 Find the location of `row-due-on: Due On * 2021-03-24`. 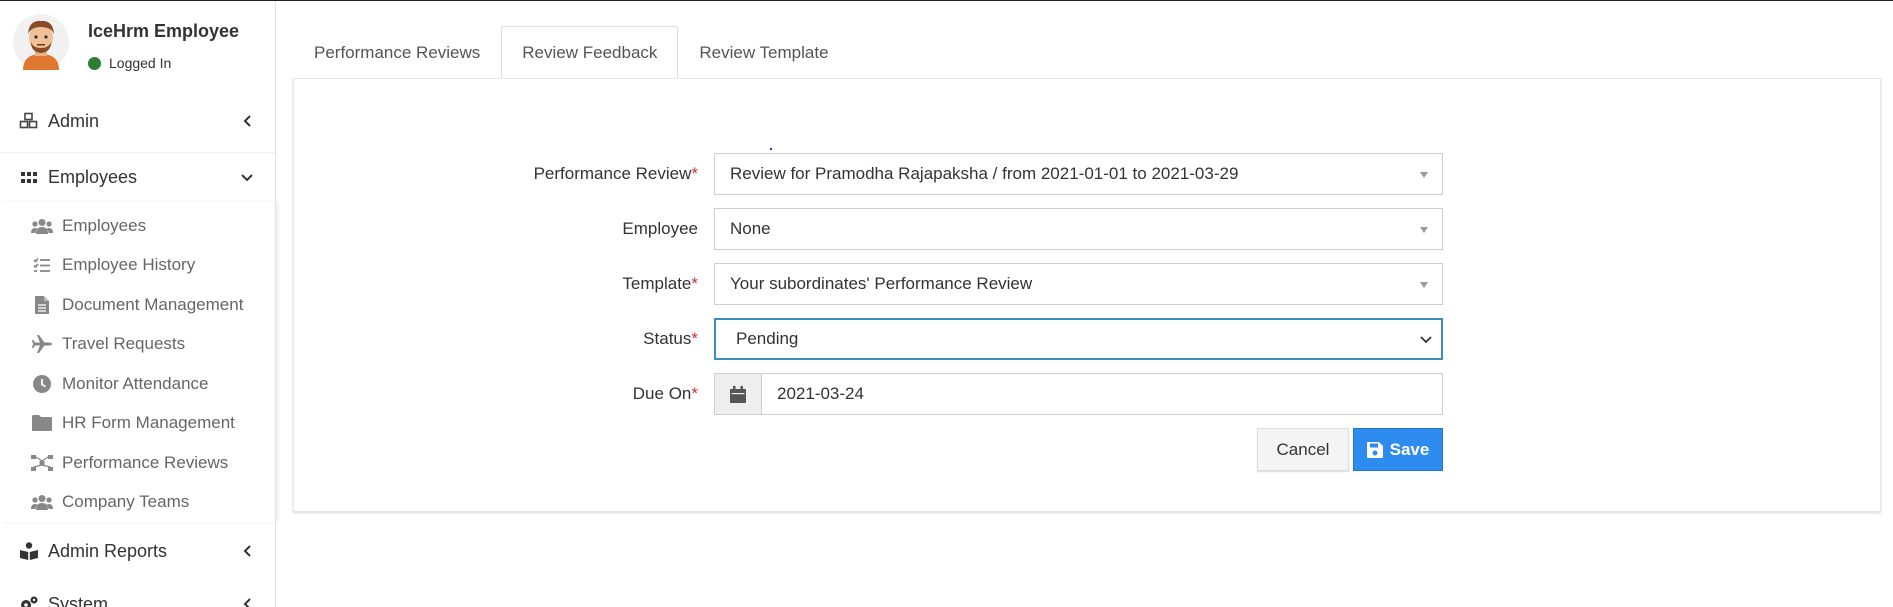

row-due-on: Due On * 2021-03-24 is located at coordinates (1088, 394).